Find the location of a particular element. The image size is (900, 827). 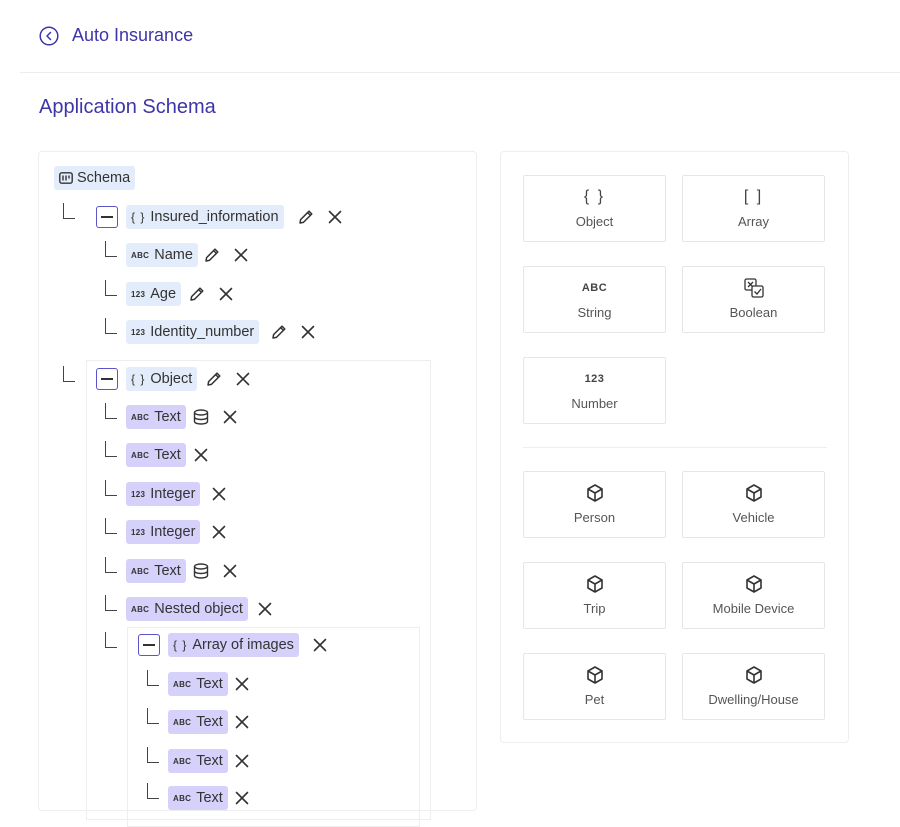

entity-card-label: Person is located at coordinates (594, 517).